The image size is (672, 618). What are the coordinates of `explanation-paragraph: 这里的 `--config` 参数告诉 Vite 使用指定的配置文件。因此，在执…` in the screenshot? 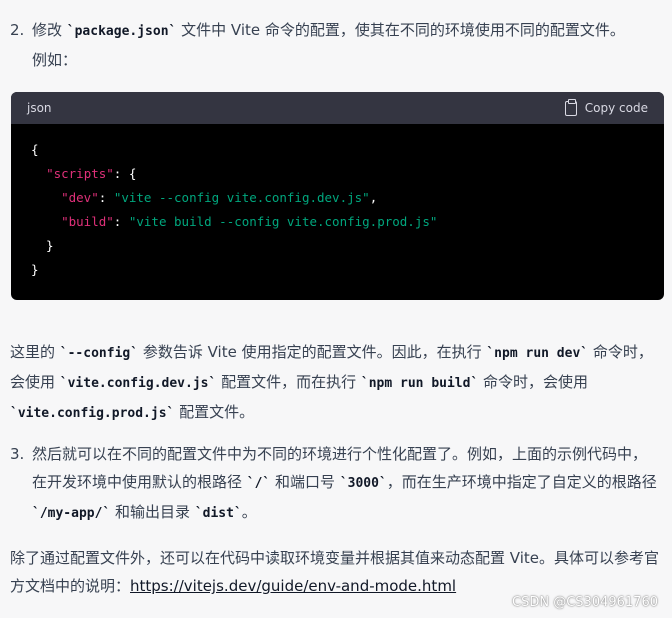 It's located at (335, 383).